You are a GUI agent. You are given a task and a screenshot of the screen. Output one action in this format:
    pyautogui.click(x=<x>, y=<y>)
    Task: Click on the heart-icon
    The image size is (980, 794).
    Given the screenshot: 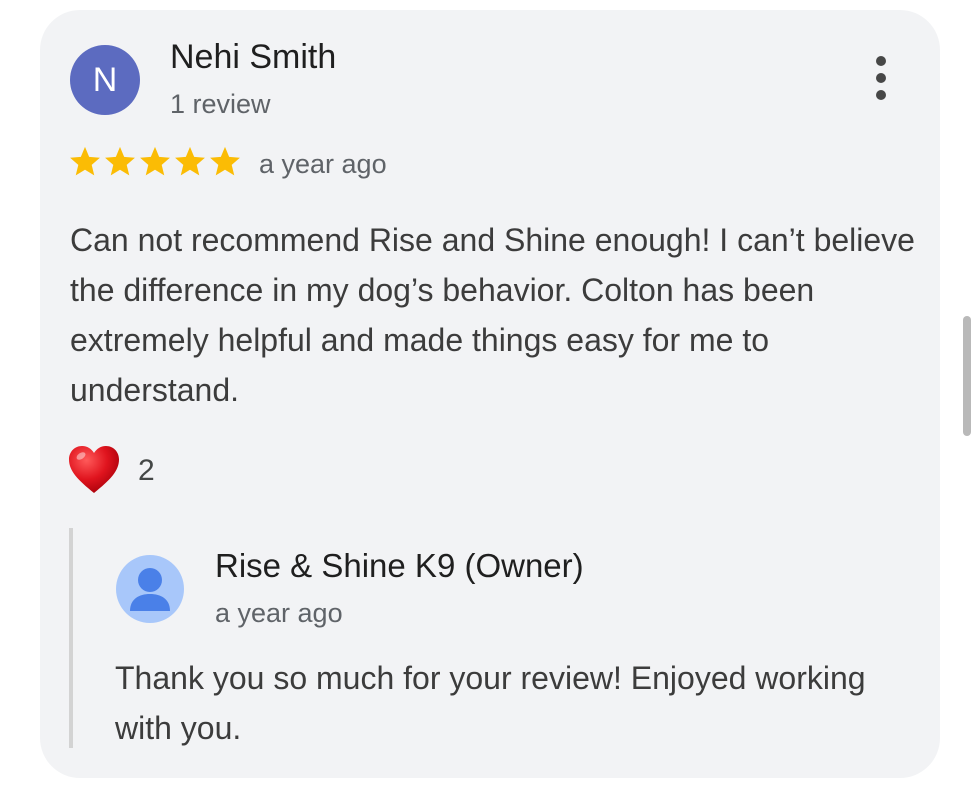 What is the action you would take?
    pyautogui.click(x=94, y=469)
    